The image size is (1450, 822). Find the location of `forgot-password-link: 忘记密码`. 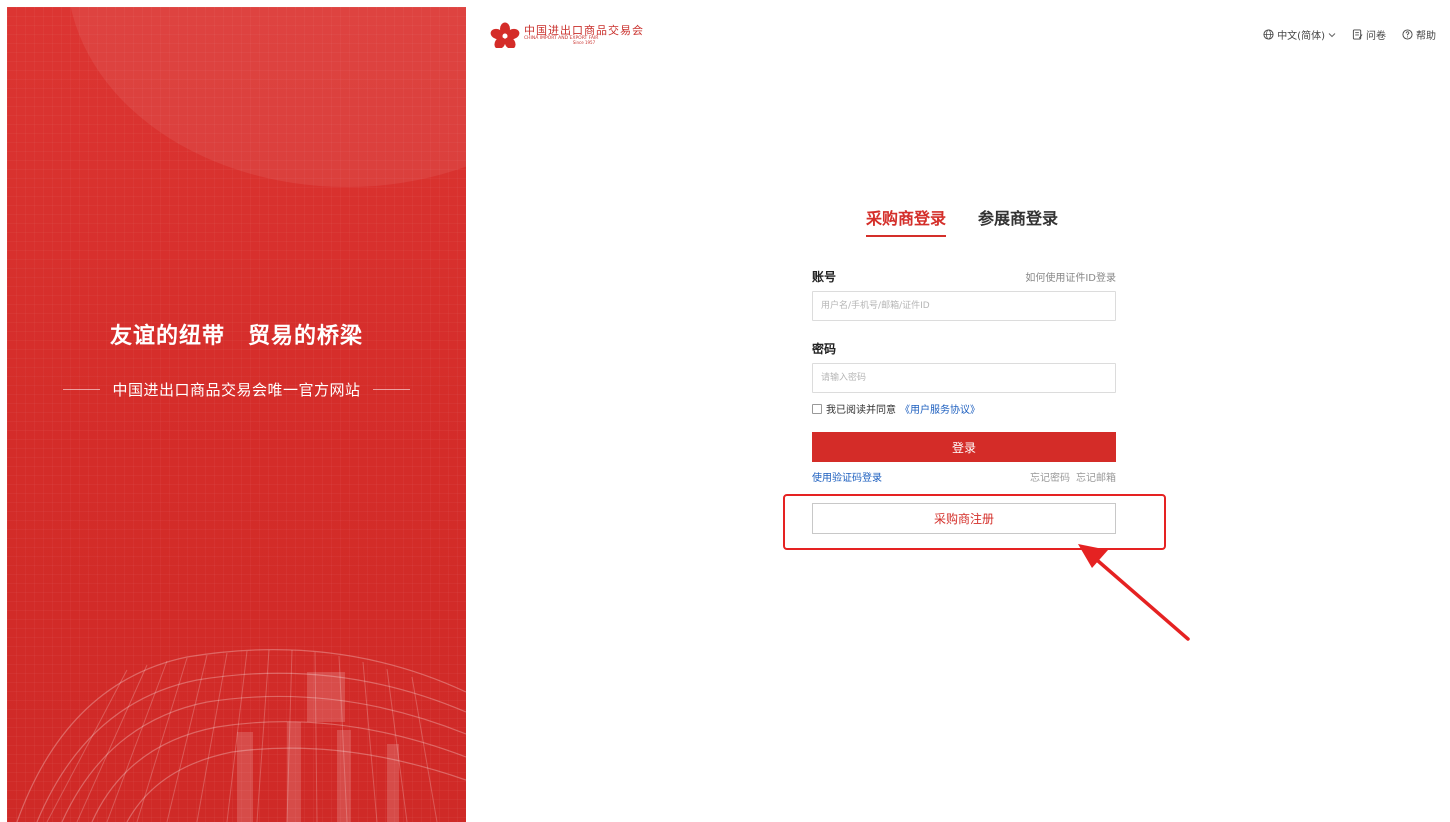

forgot-password-link: 忘记密码 is located at coordinates (1050, 476).